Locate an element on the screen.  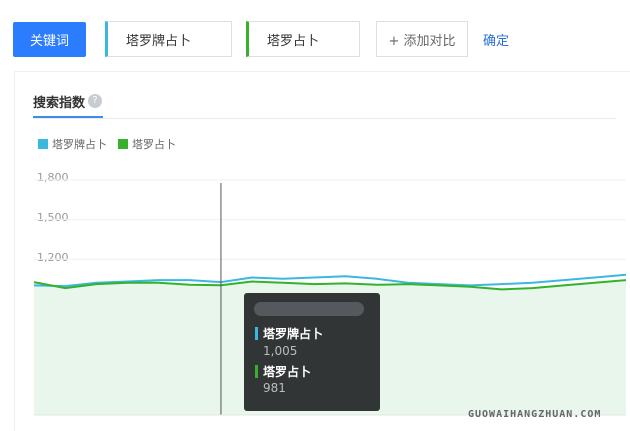
tooltip-date-blurred is located at coordinates (309, 309).